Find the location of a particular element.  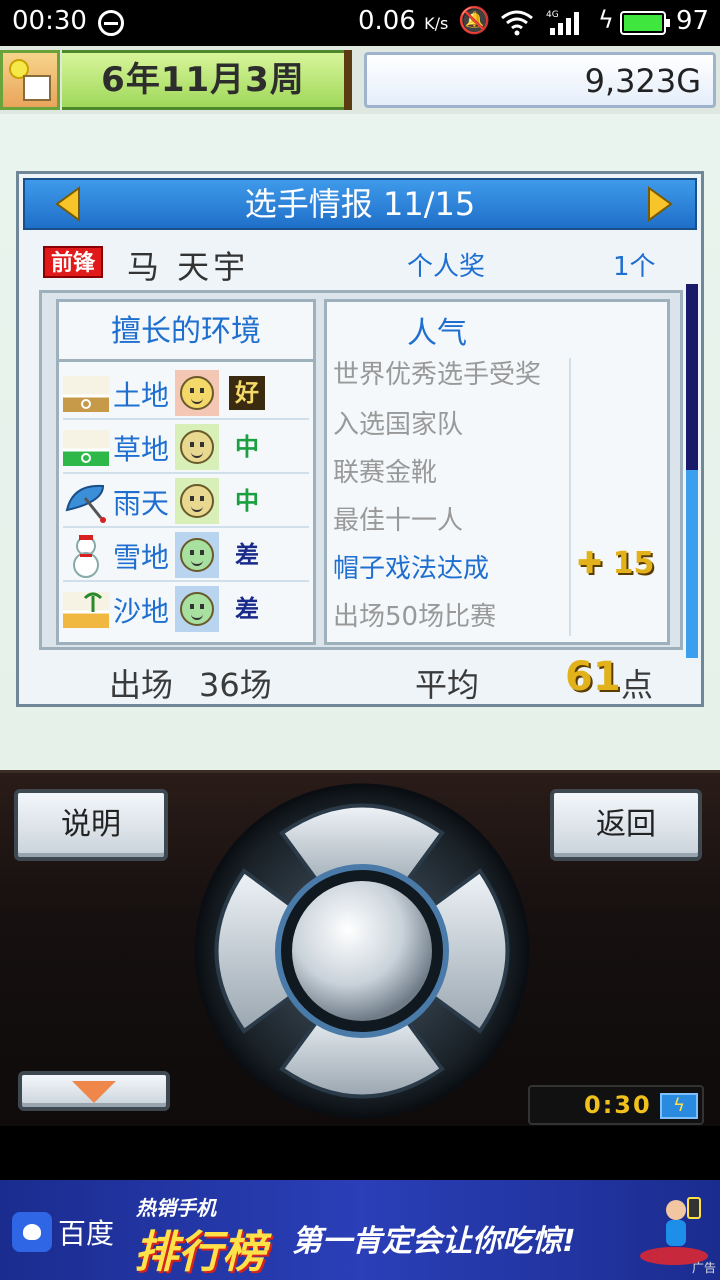

battery-percent: 97 is located at coordinates (693, 21).